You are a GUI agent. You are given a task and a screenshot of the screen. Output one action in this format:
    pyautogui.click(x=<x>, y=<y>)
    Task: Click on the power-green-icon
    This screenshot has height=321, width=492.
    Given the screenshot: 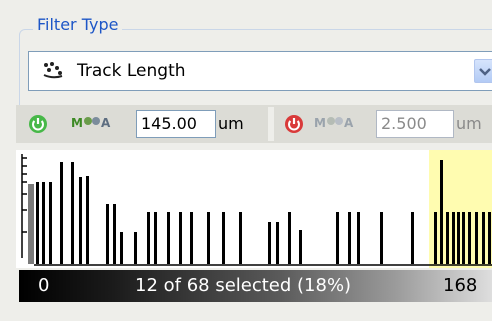 What is the action you would take?
    pyautogui.click(x=38, y=124)
    